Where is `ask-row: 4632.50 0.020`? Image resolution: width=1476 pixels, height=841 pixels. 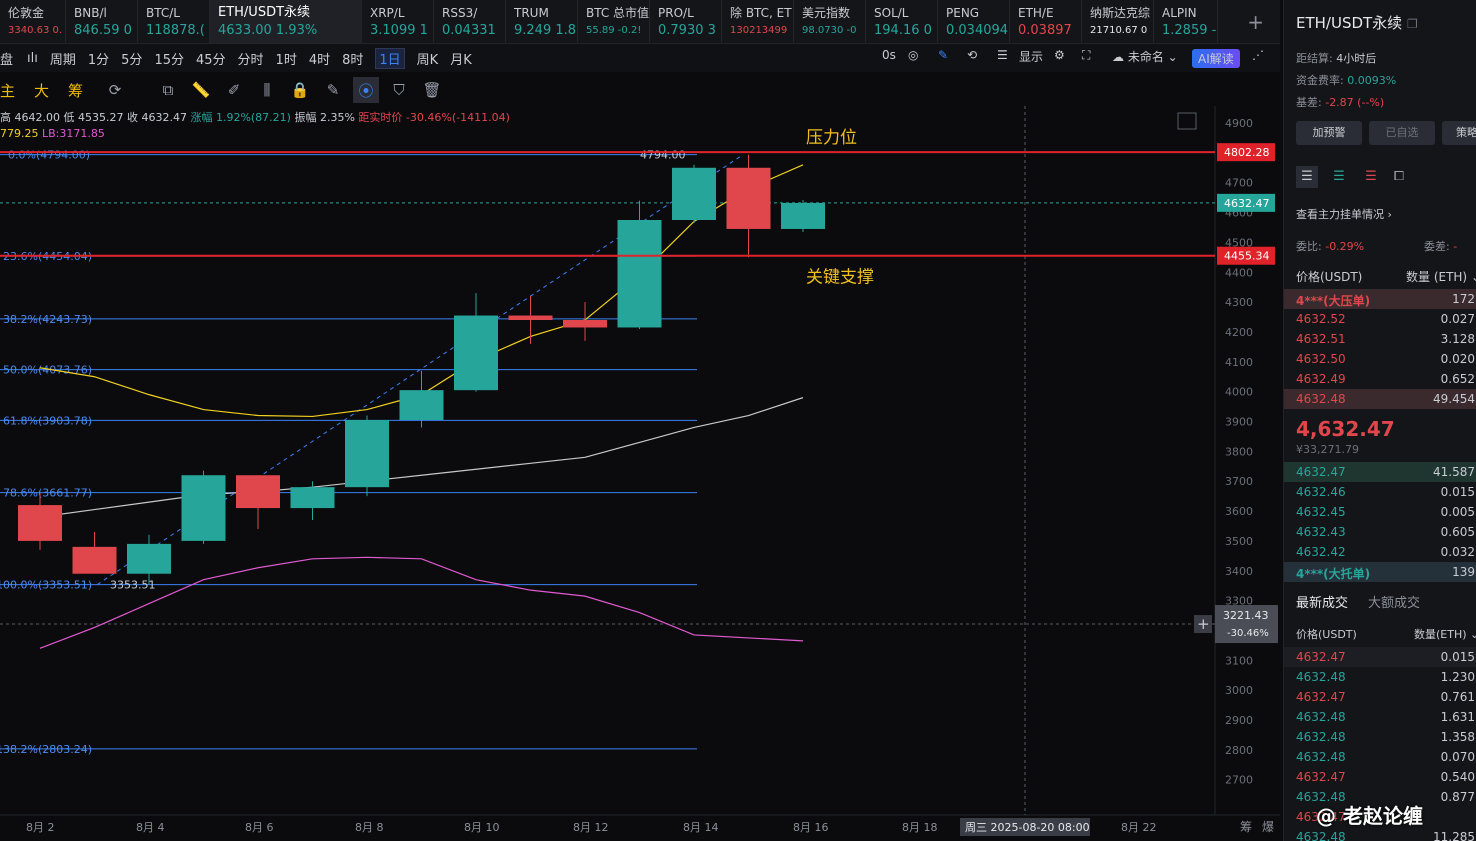 ask-row: 4632.50 0.020 is located at coordinates (1380, 359).